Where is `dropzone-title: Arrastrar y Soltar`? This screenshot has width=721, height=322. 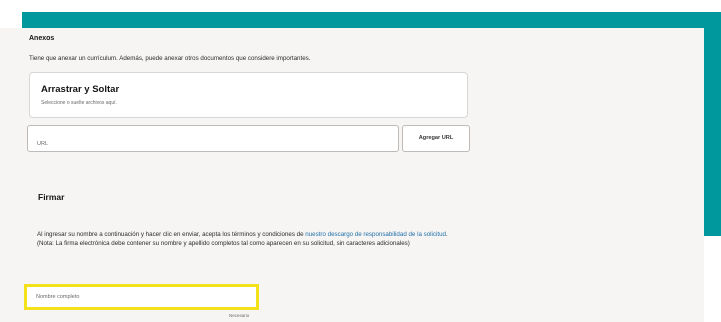 dropzone-title: Arrastrar y Soltar is located at coordinates (80, 89).